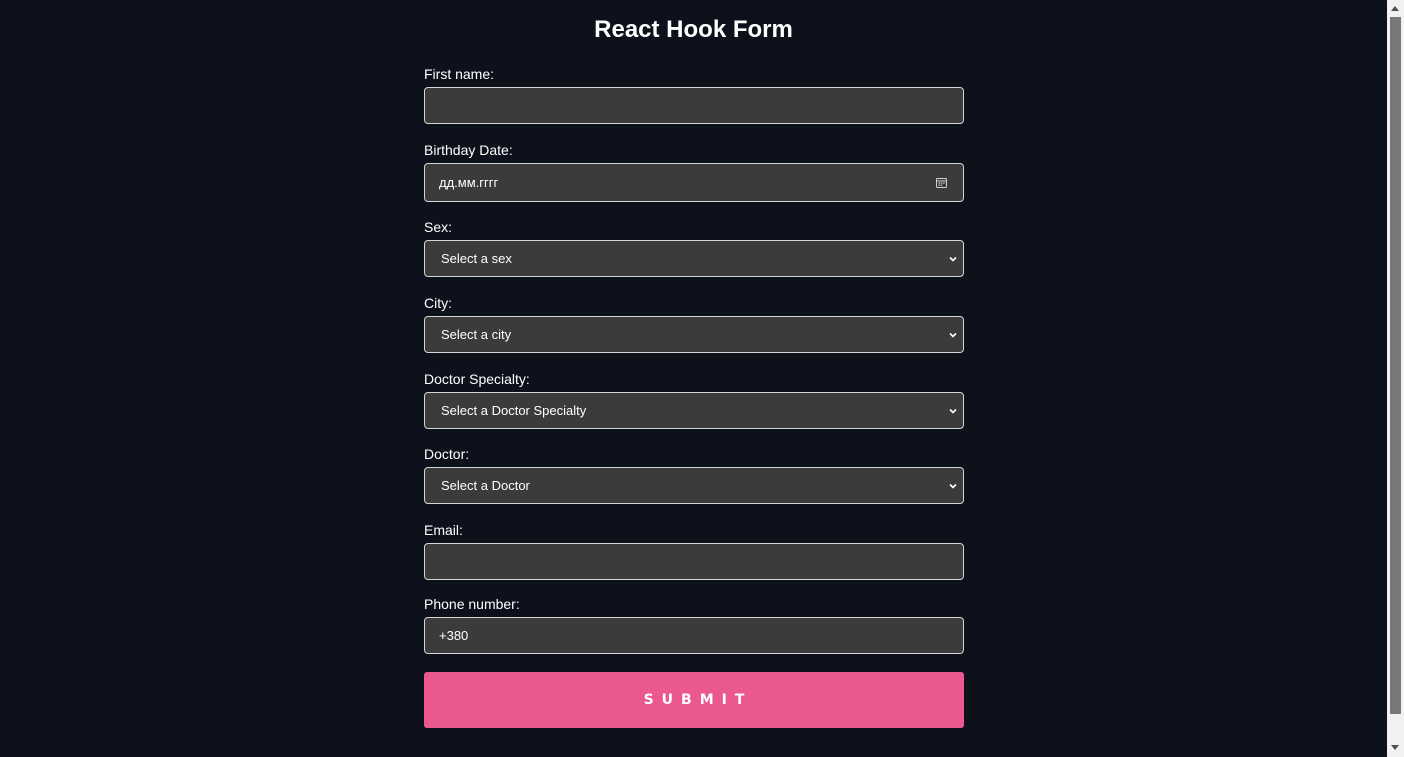  I want to click on sex-select: Select a sex, so click(694, 258).